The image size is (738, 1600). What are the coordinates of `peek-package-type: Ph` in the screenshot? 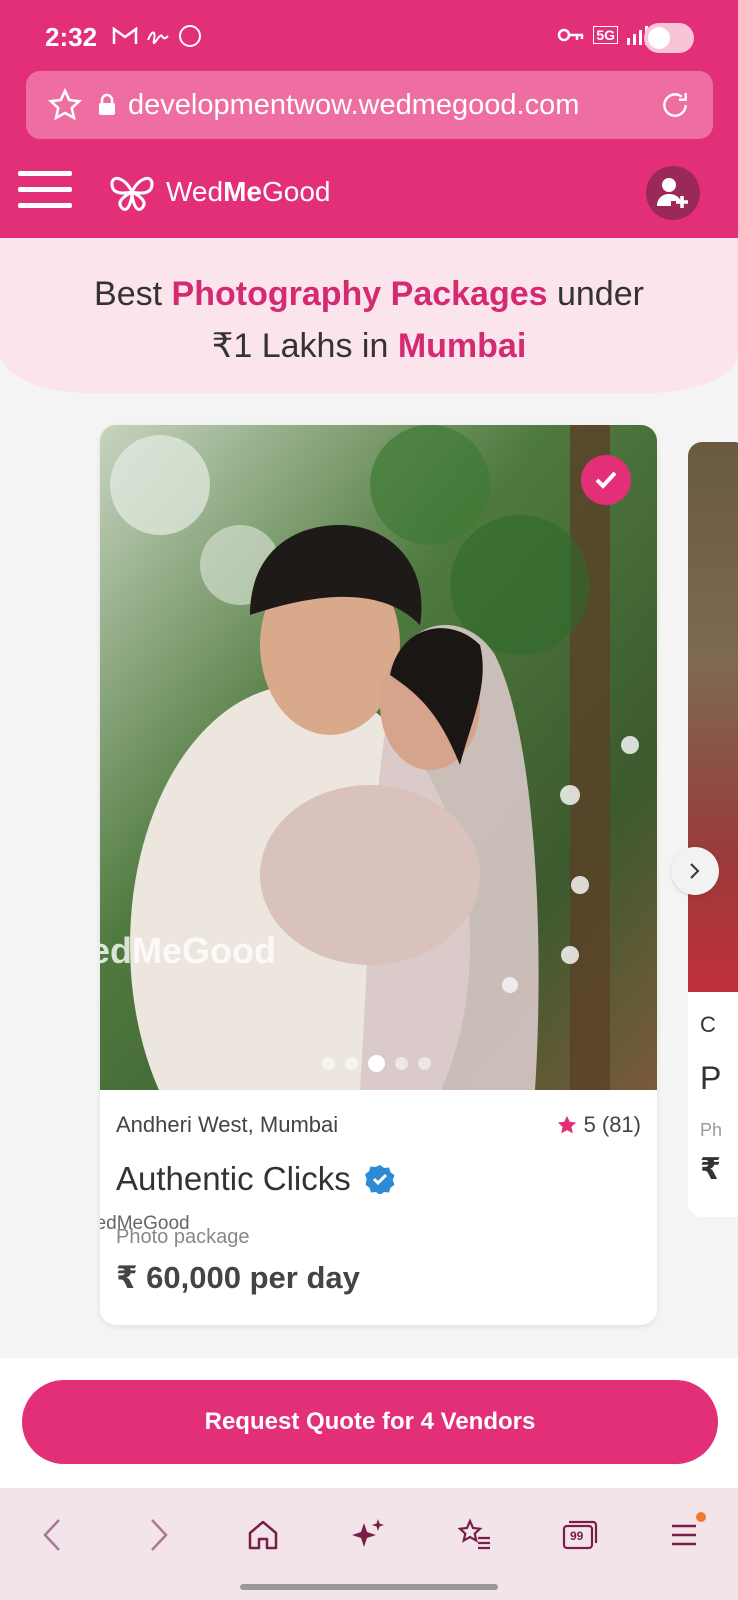 It's located at (711, 1130).